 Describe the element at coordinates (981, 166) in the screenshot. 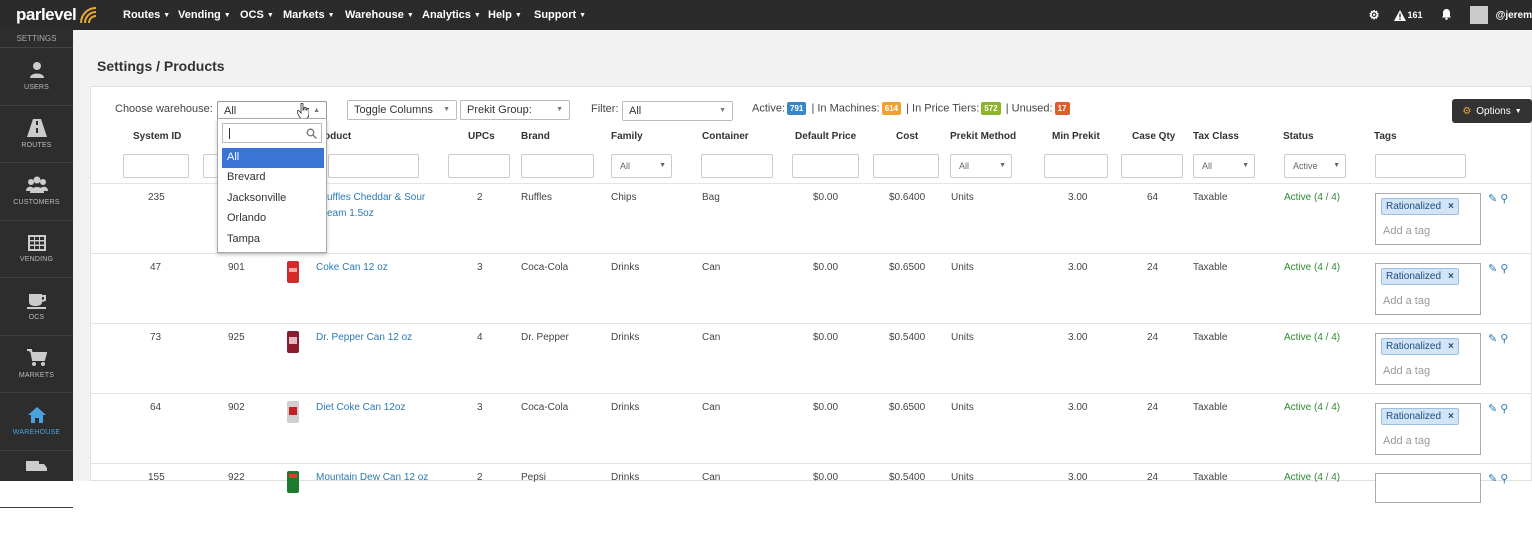

I see `prekit-method-filter: All ▼` at that location.